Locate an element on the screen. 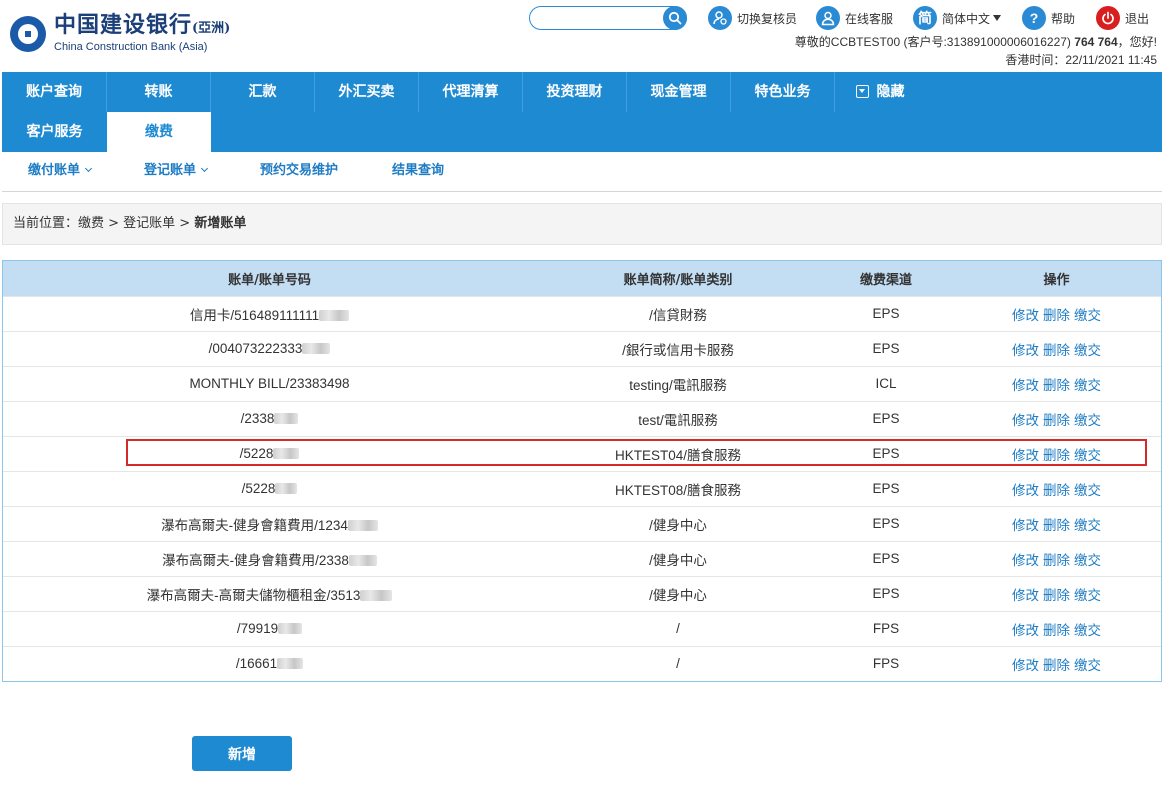  col-header-bill-number: 账单/账单号码 is located at coordinates (269, 280).